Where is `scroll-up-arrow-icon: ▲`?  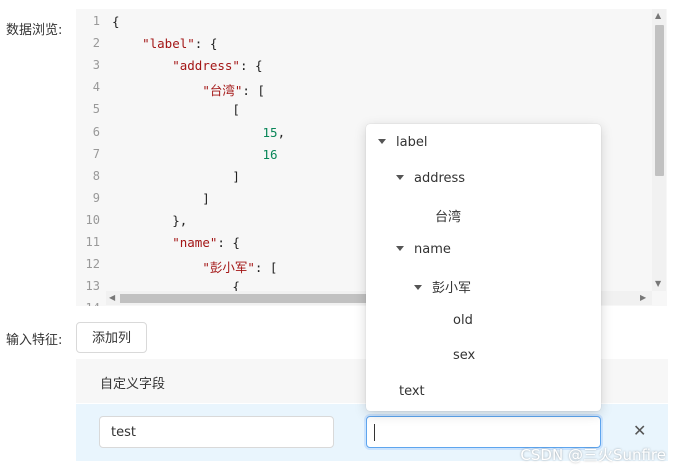 scroll-up-arrow-icon: ▲ is located at coordinates (658, 16).